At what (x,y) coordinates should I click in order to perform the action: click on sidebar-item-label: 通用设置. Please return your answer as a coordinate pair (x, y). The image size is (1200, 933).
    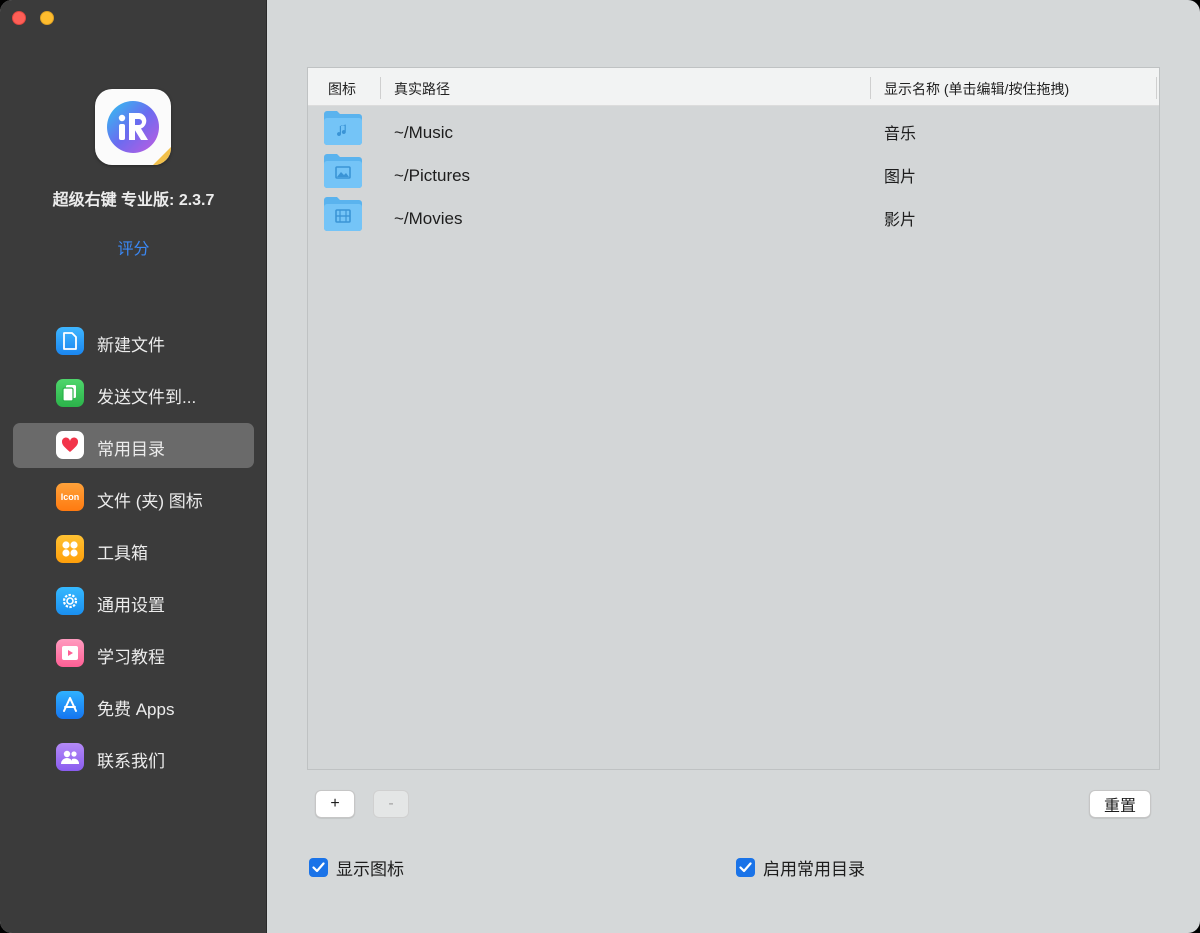
    Looking at the image, I should click on (131, 605).